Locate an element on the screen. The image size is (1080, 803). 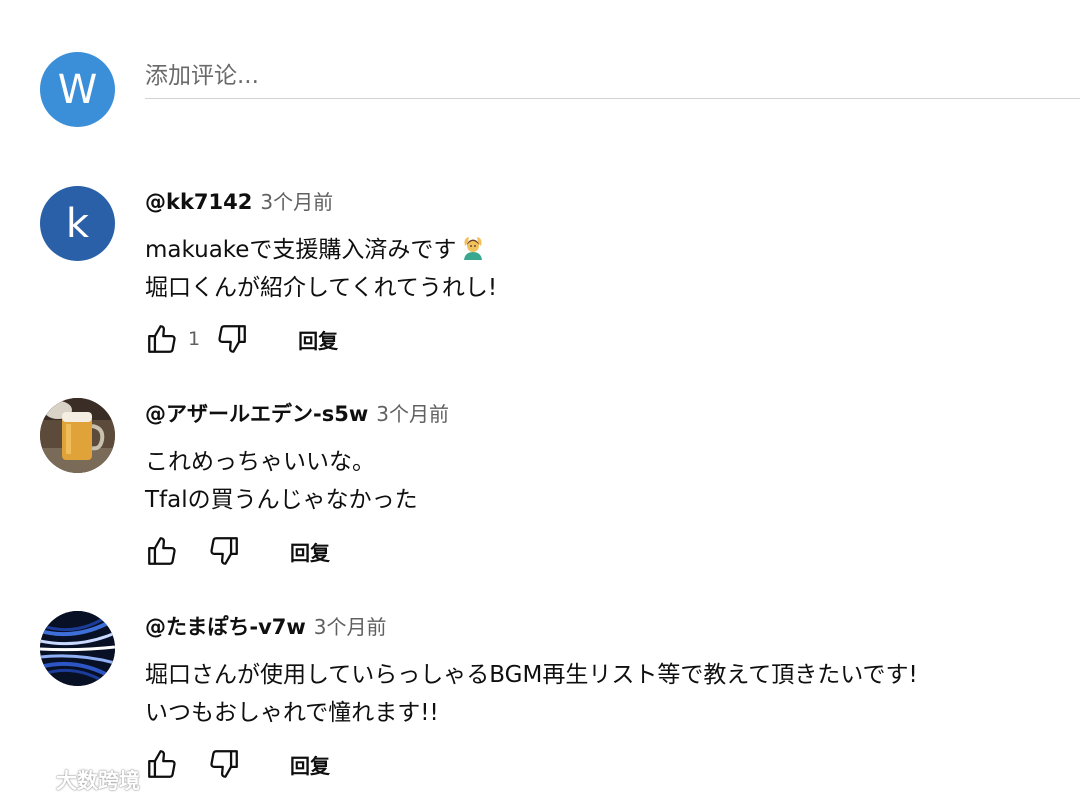
comment-text: makuakeで支援購入済みです is located at coordinates (301, 250).